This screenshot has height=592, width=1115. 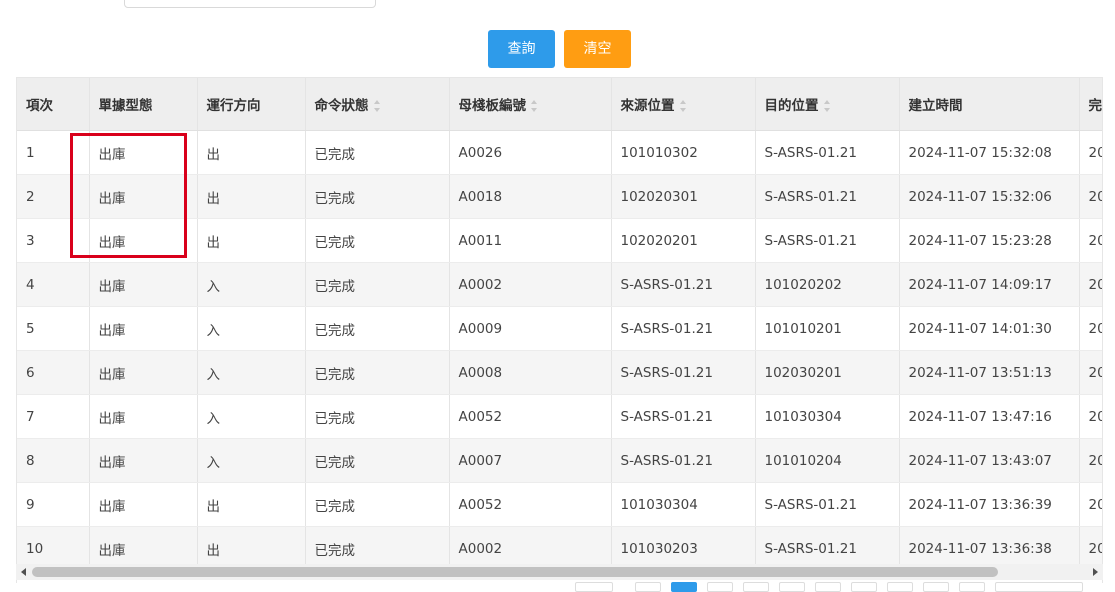 What do you see at coordinates (684, 587) in the screenshot?
I see `page-button-active` at bounding box center [684, 587].